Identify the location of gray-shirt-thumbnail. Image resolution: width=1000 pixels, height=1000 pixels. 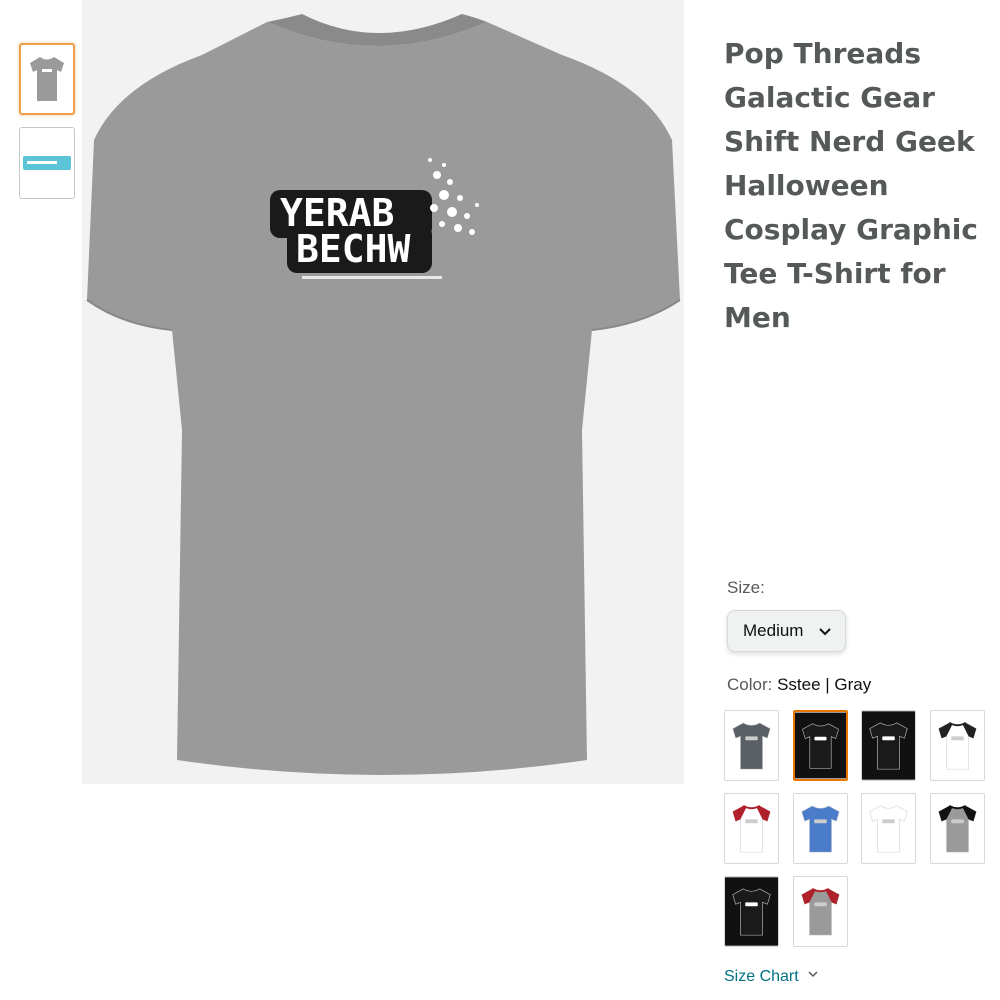
(47, 79).